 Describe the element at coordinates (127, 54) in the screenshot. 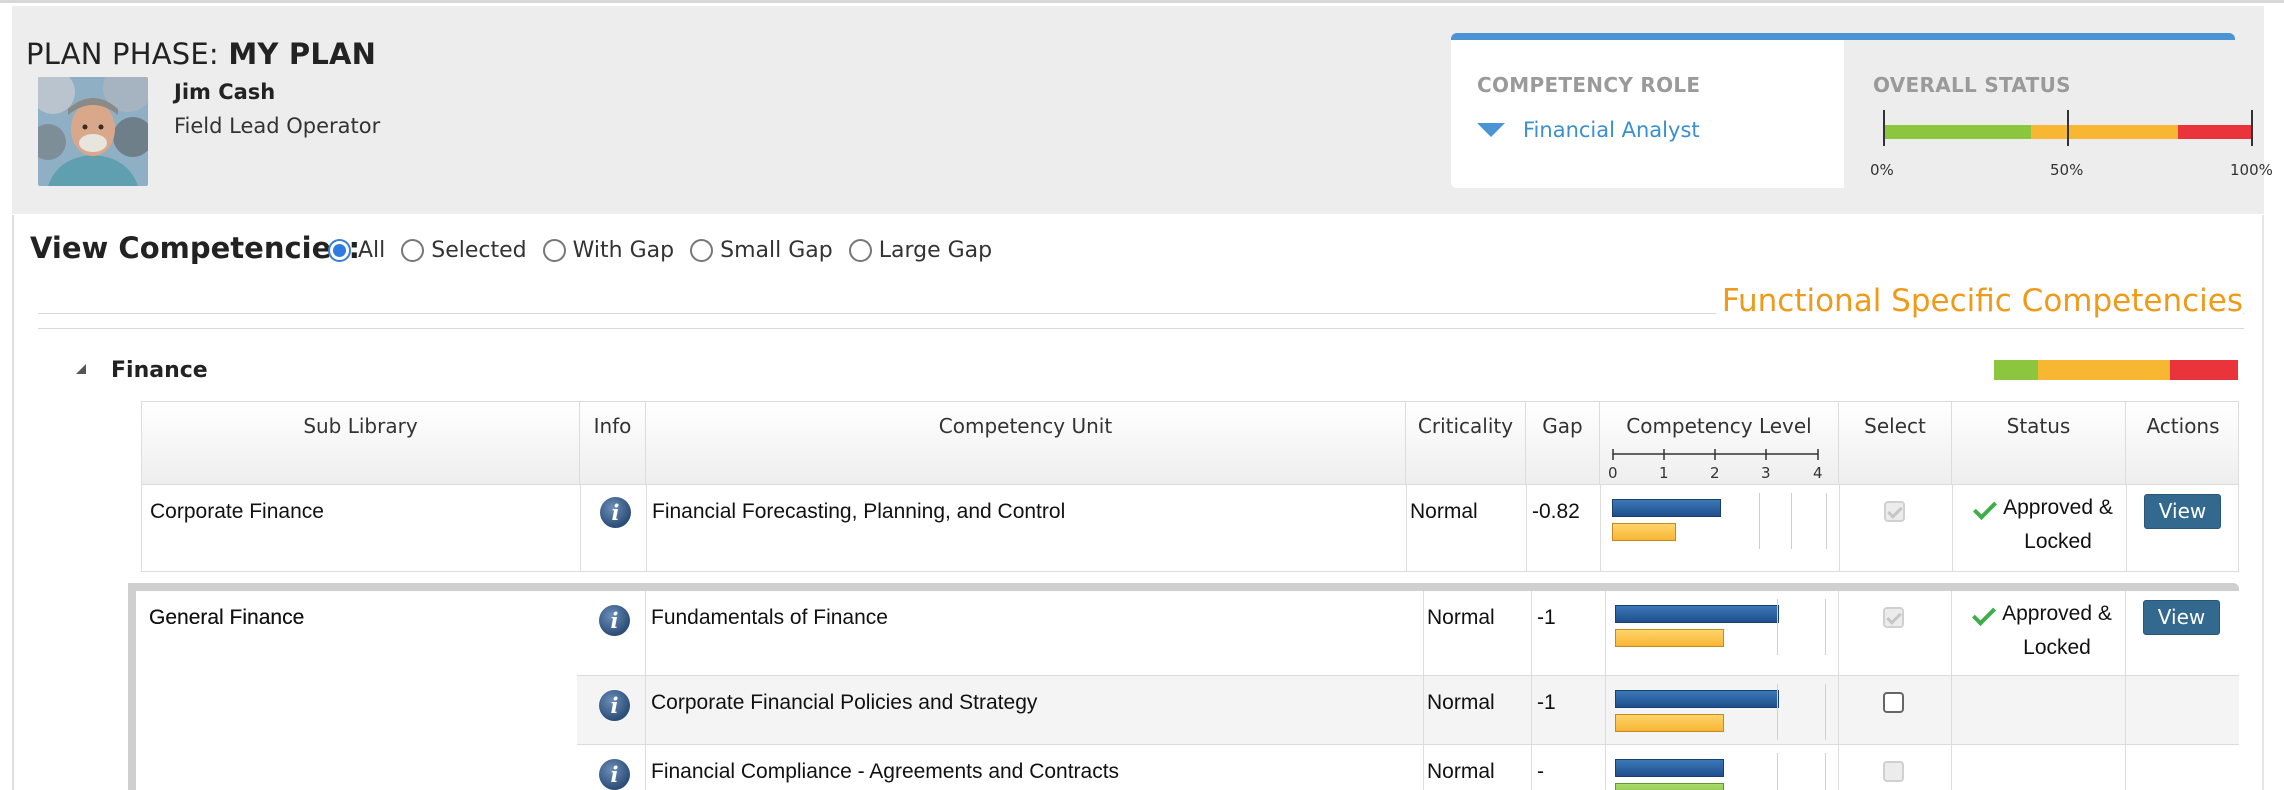

I see `plan-phase-prefix: PLAN PHASE:` at that location.